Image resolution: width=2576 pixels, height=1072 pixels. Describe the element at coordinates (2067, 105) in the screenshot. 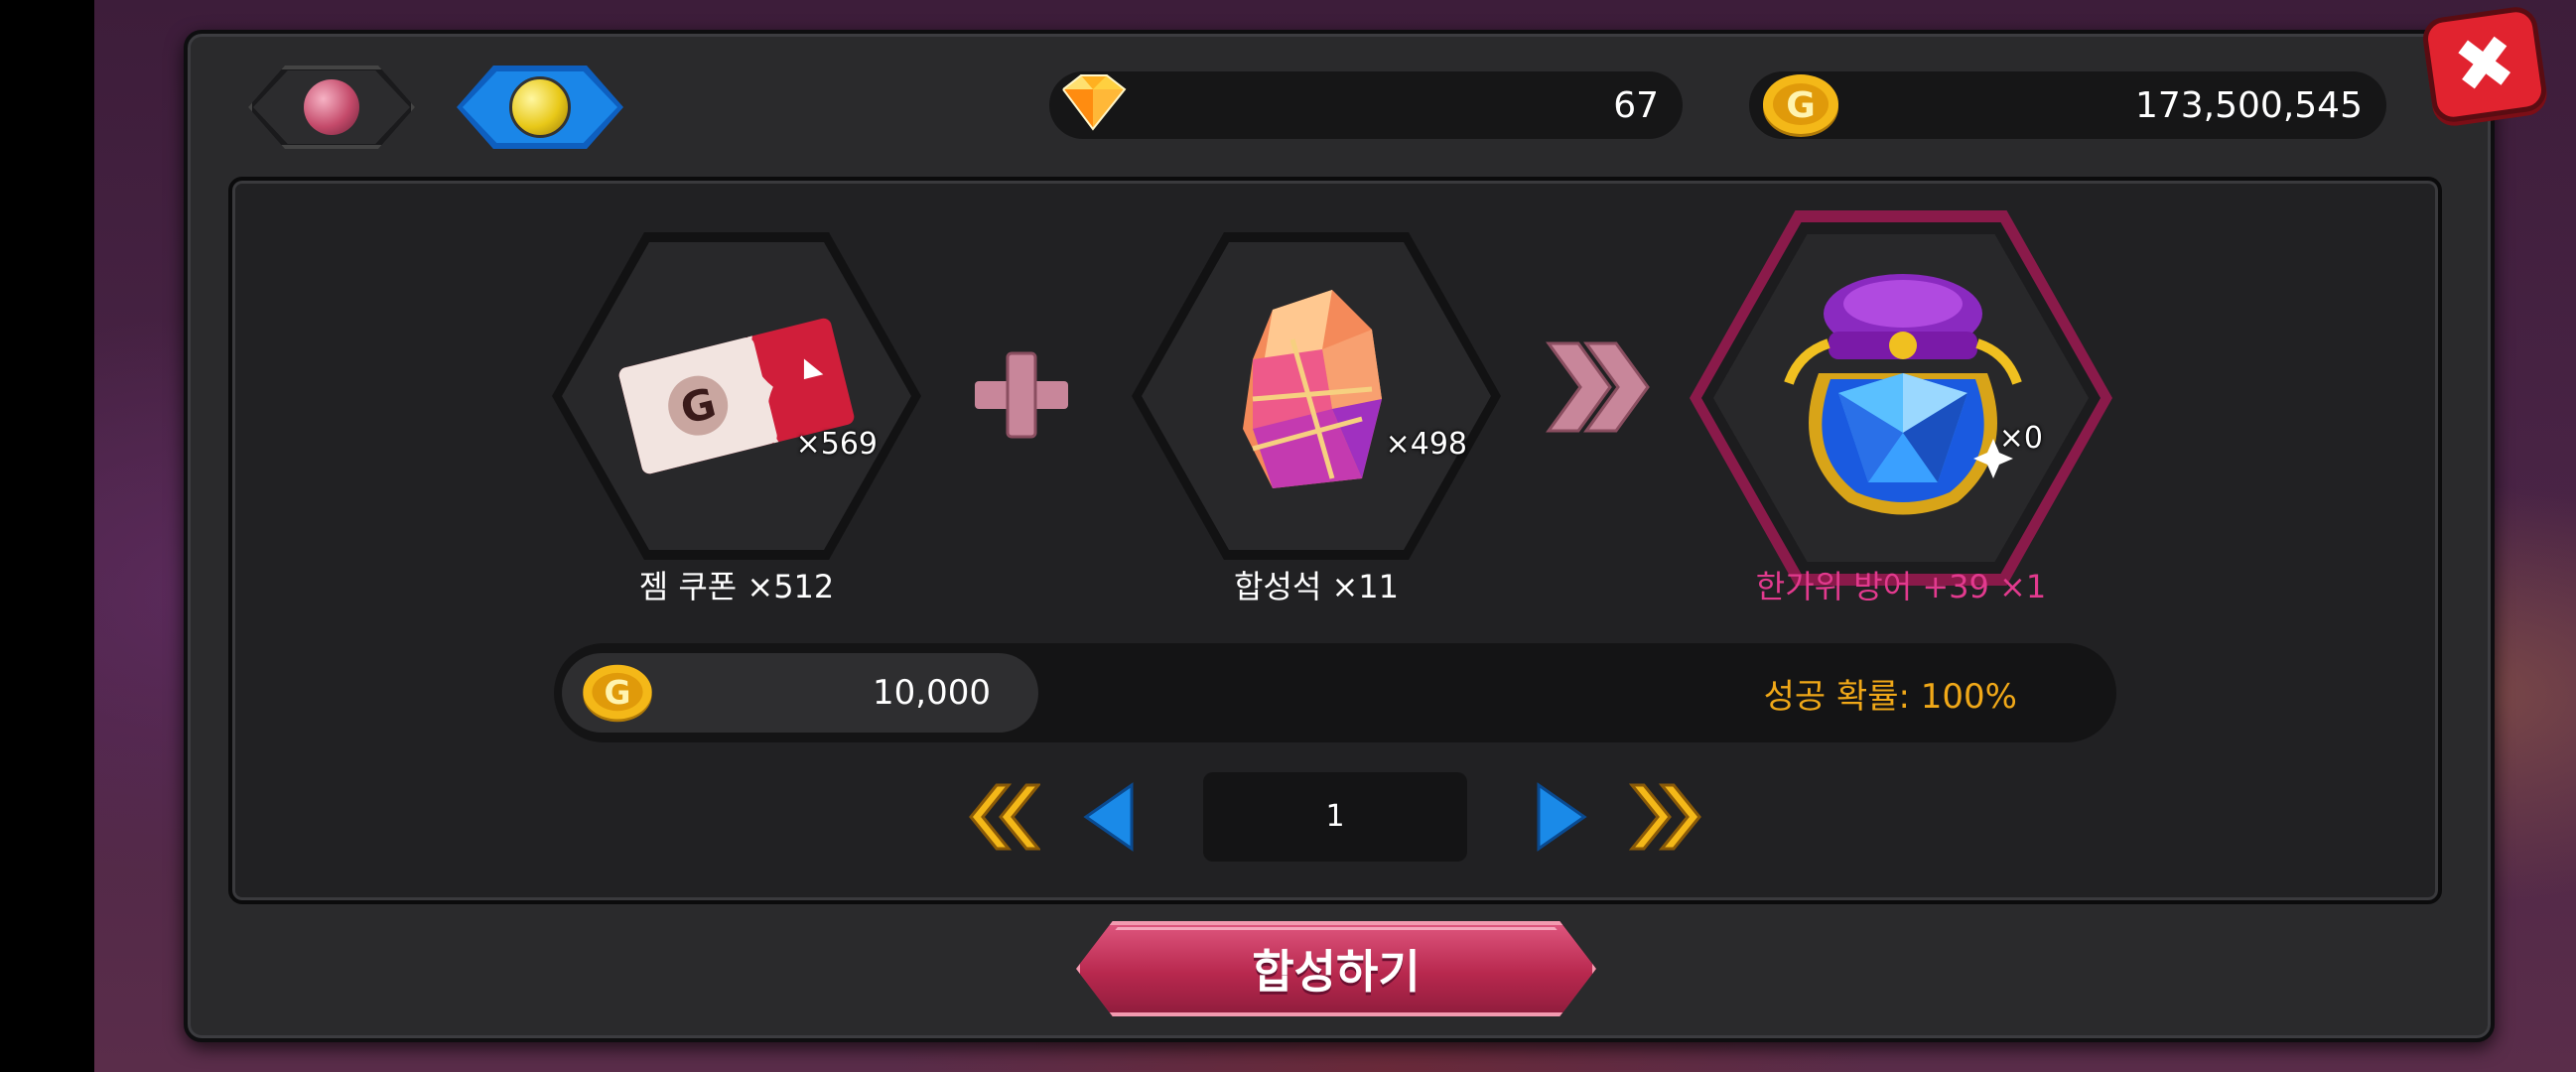

I see `gold-currency-bar: G 173,500,545` at that location.